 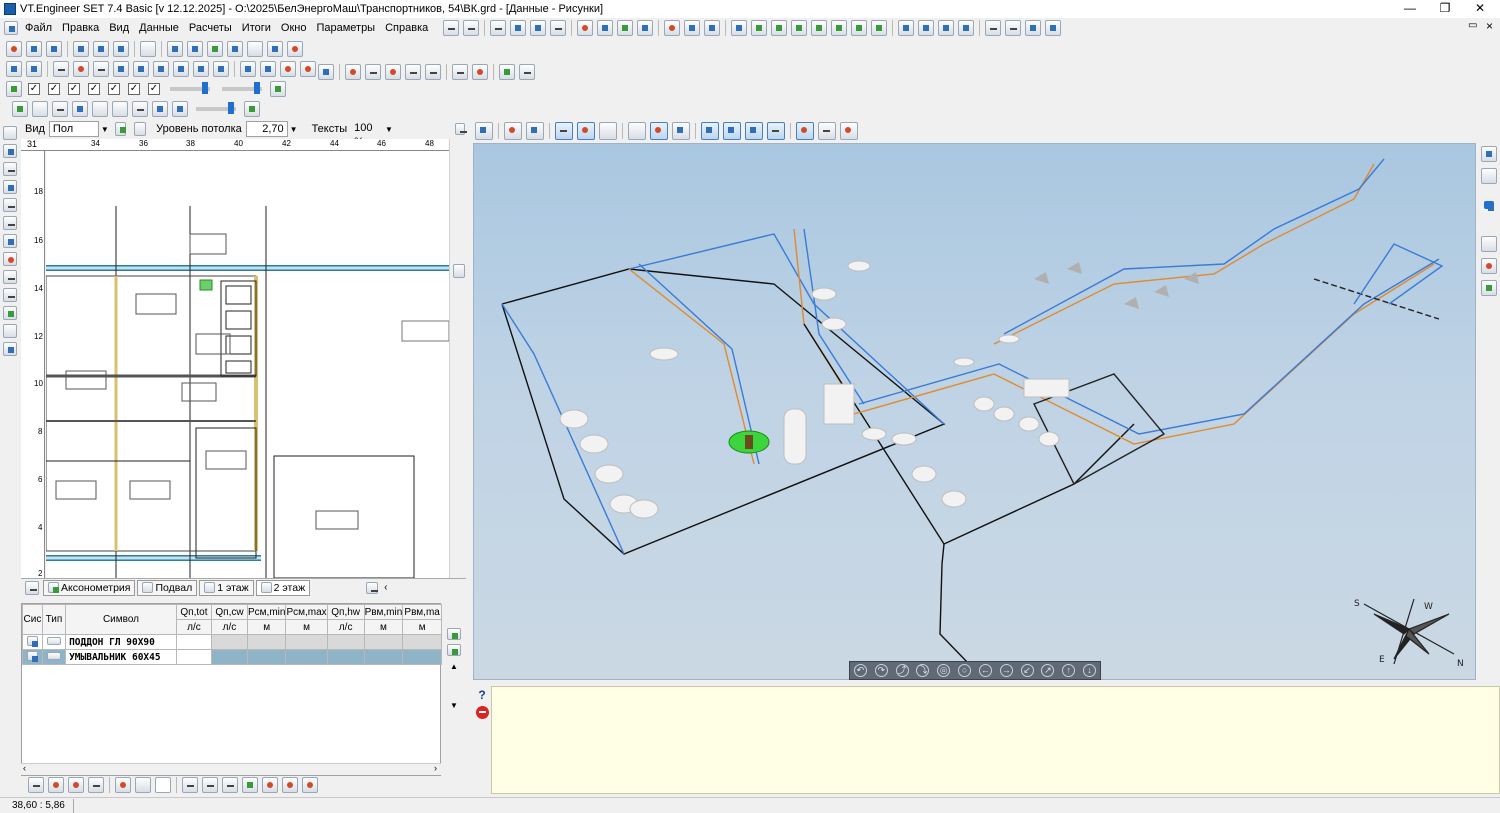 What do you see at coordinates (294, 28) in the screenshot?
I see `menu-window: Окно` at bounding box center [294, 28].